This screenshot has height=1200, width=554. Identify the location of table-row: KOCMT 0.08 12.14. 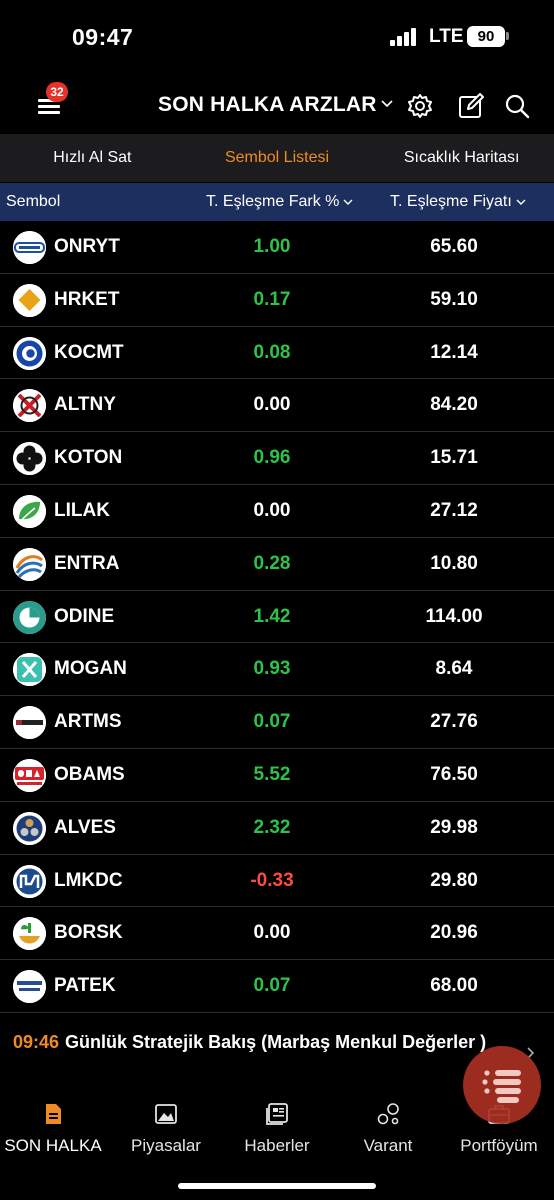
(277, 353).